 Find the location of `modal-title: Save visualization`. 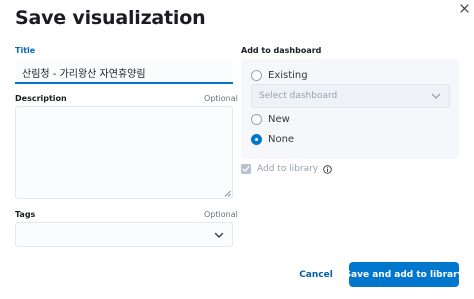

modal-title: Save visualization is located at coordinates (110, 18).